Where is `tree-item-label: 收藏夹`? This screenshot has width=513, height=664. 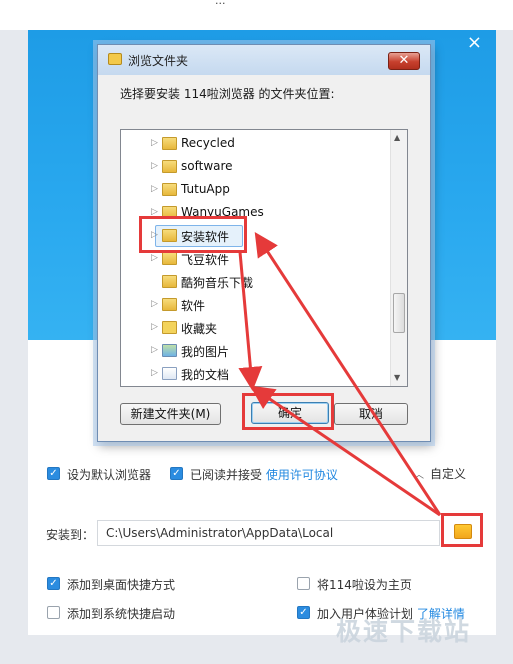 tree-item-label: 收藏夹 is located at coordinates (199, 329).